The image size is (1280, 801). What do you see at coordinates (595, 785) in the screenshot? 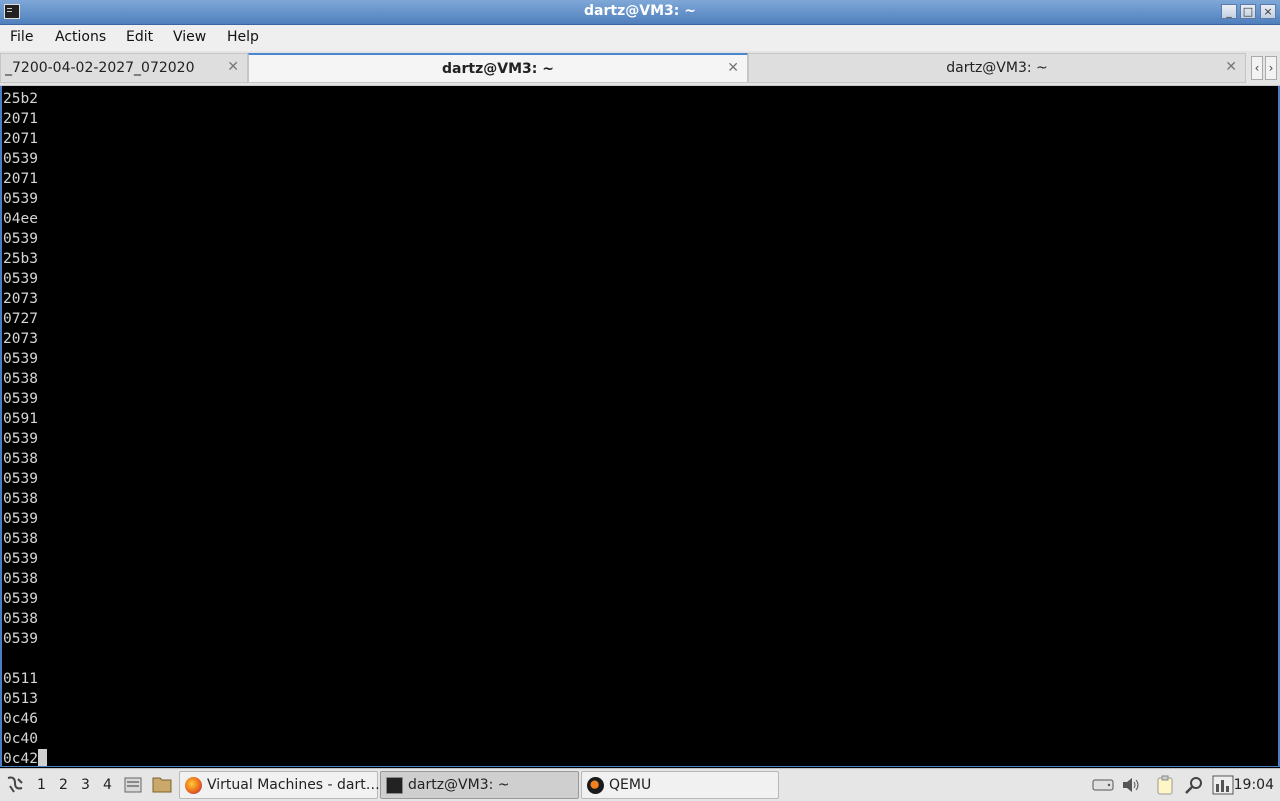
I see `qemu-icon` at bounding box center [595, 785].